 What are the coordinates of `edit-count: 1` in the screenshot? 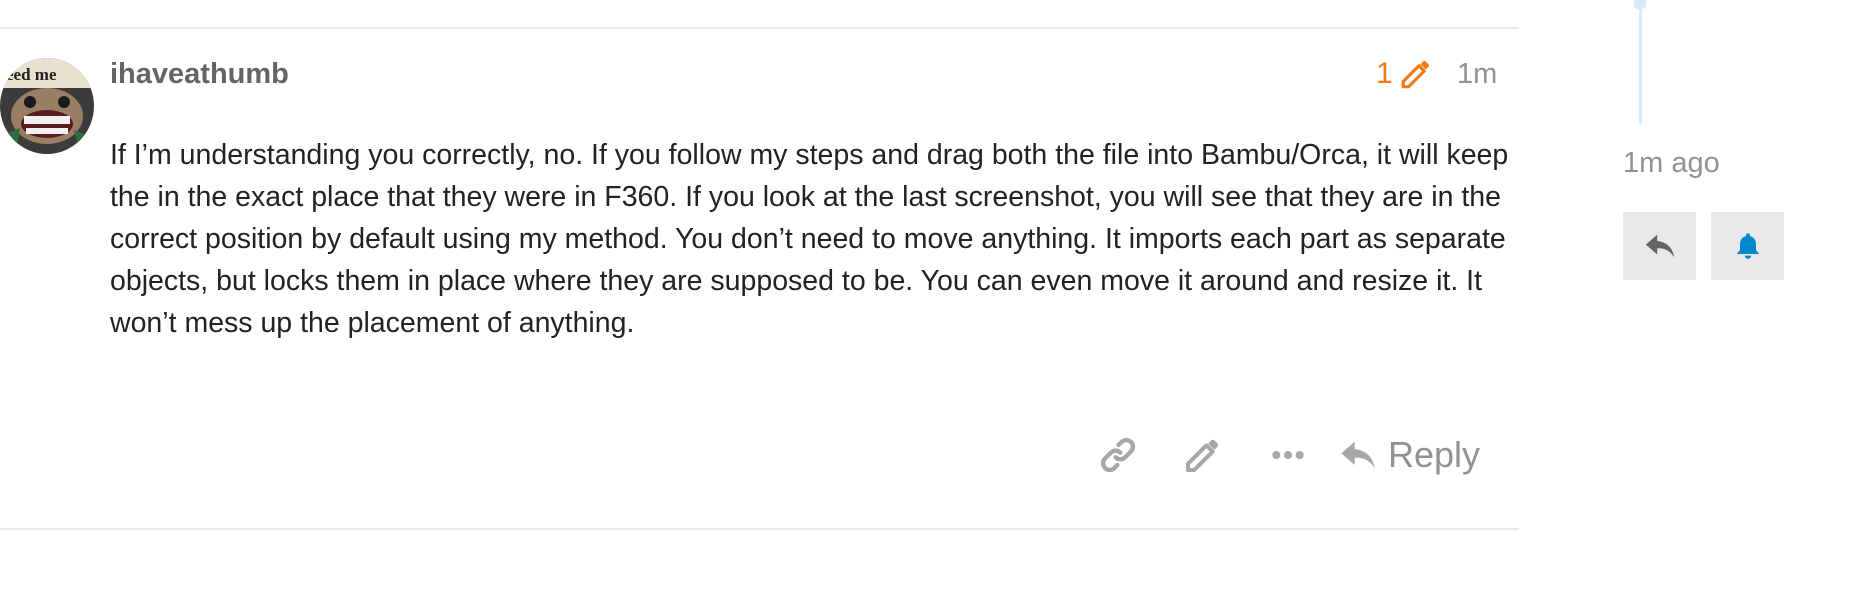 It's located at (1384, 73).